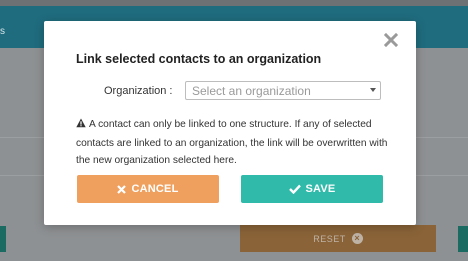 This screenshot has width=468, height=261. I want to click on save-button: SAVE, so click(312, 189).